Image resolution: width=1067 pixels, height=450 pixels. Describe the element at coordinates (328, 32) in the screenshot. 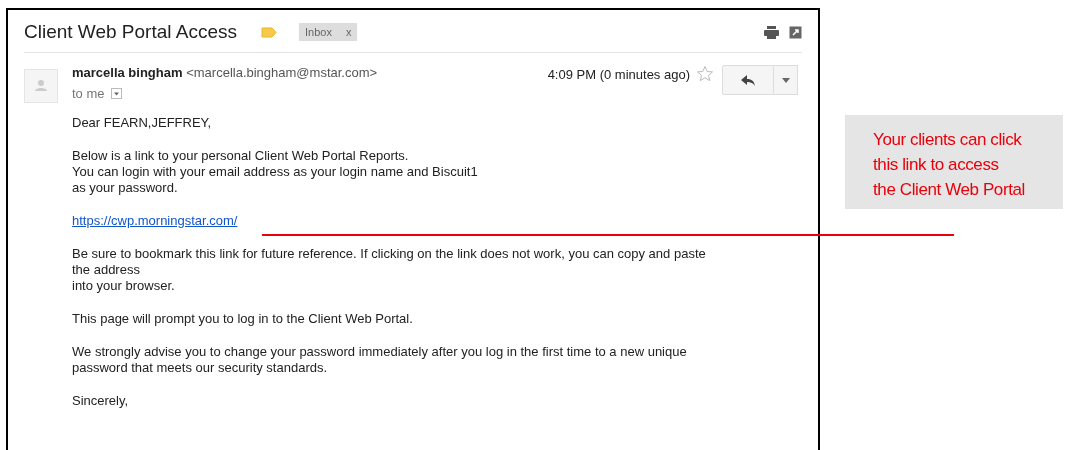

I see `inbox-label: Inbox x` at that location.